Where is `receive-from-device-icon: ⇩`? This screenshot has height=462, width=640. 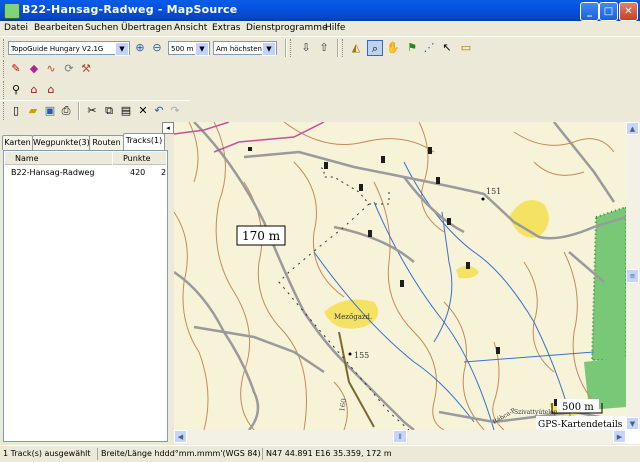
receive-from-device-icon: ⇩ is located at coordinates (306, 48).